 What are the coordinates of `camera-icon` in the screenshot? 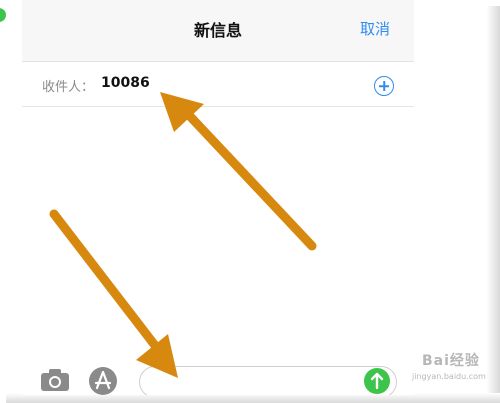 It's located at (55, 380).